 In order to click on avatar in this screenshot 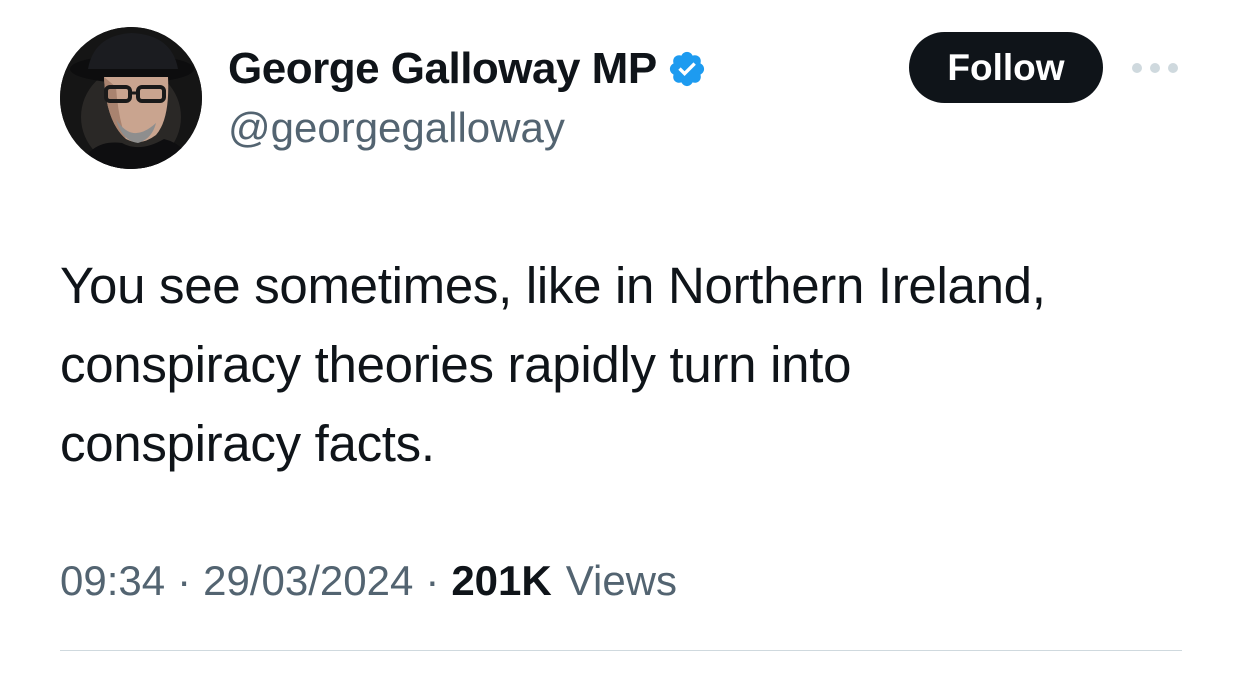, I will do `click(131, 98)`.